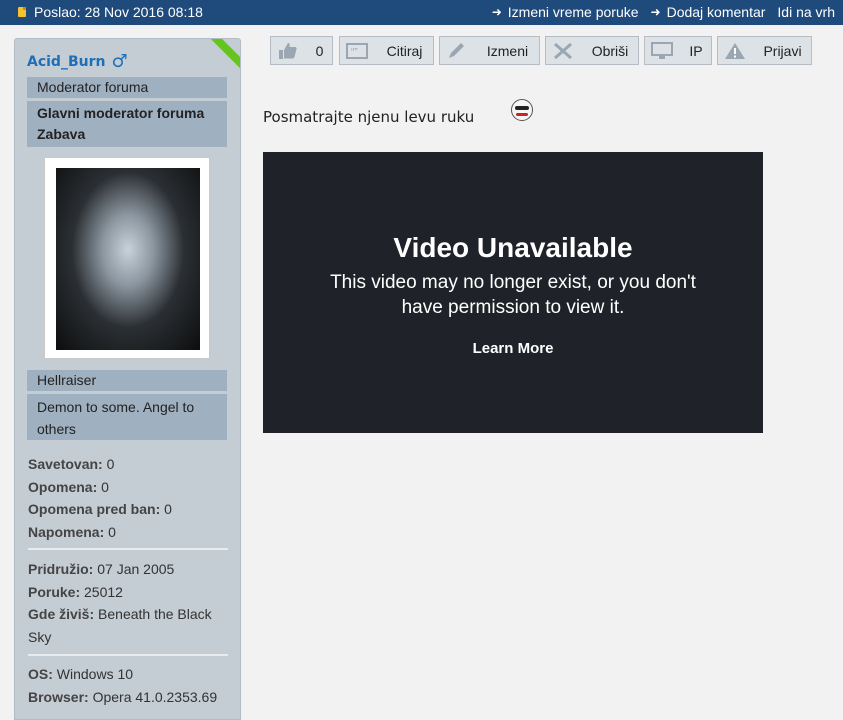 This screenshot has width=843, height=720. Describe the element at coordinates (369, 117) in the screenshot. I see `post-body-text: Posmatrajte njenu levu ruku` at that location.